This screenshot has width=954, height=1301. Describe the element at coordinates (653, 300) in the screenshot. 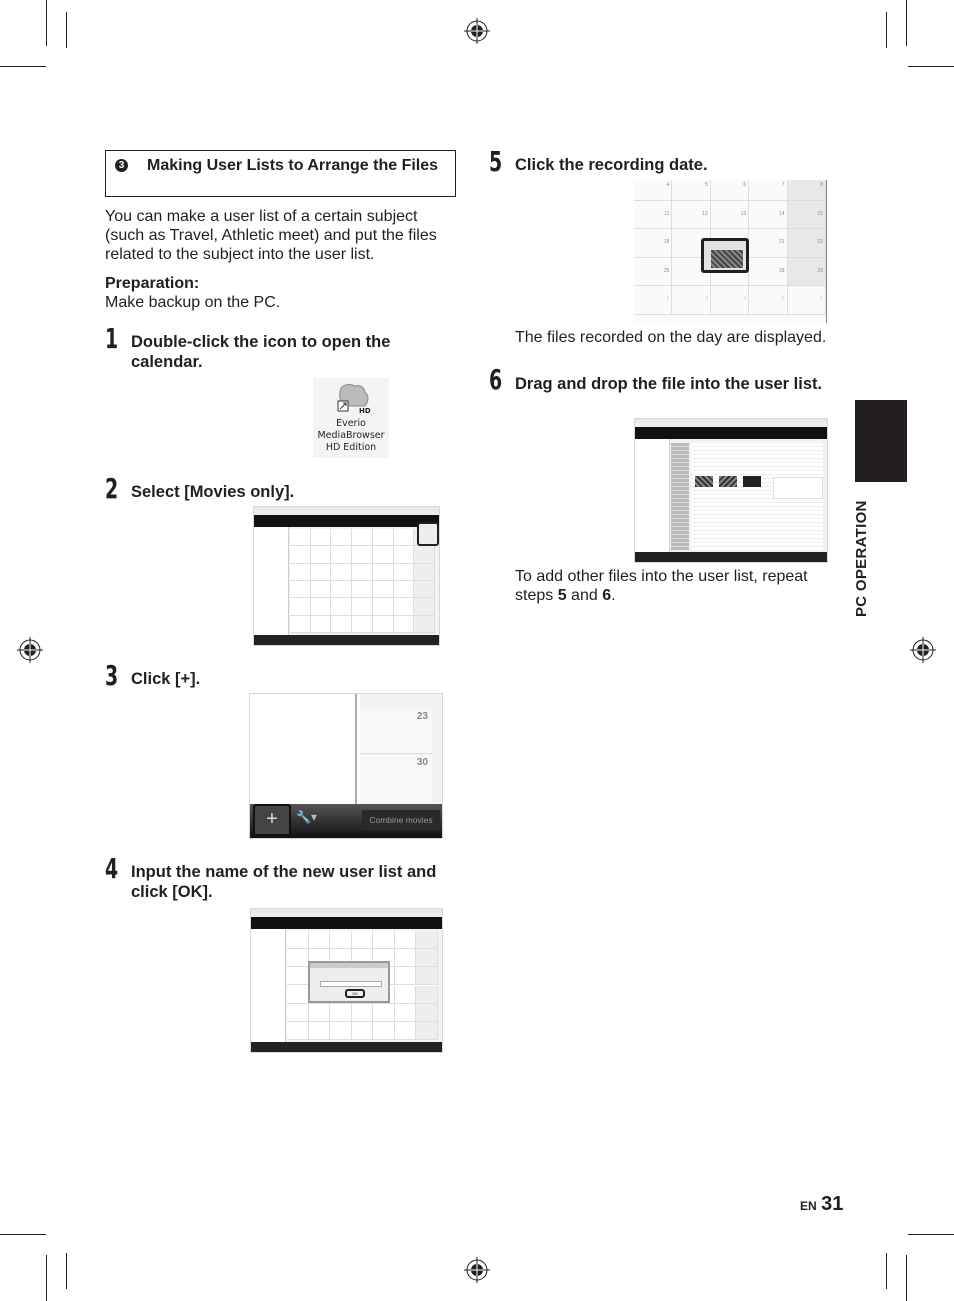

I see `calendar-date-cell: 2` at that location.